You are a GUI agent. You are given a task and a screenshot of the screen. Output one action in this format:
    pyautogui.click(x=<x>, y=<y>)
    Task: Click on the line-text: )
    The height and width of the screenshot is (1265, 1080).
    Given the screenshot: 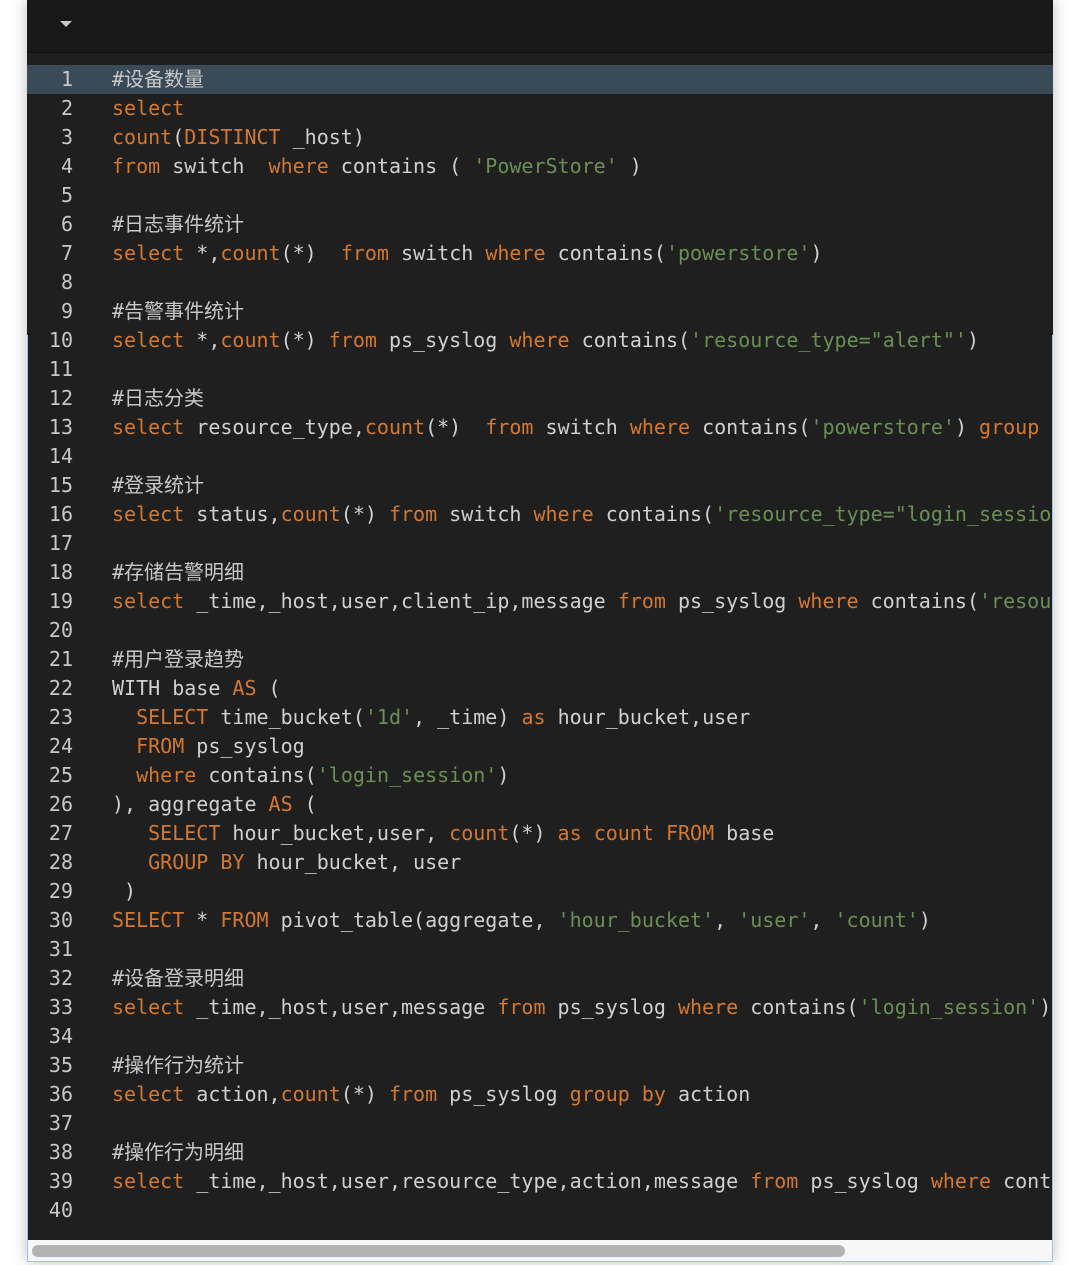 What is the action you would take?
    pyautogui.click(x=124, y=891)
    